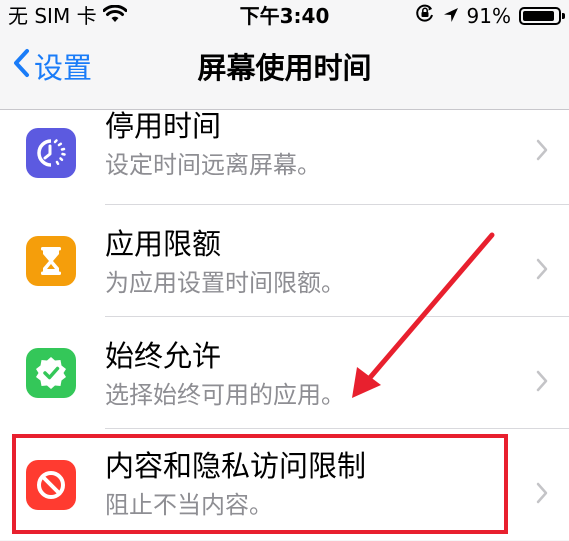 Image resolution: width=569 pixels, height=541 pixels. Describe the element at coordinates (225, 283) in the screenshot. I see `item-subtitle: 为应用设置时间限额。` at that location.